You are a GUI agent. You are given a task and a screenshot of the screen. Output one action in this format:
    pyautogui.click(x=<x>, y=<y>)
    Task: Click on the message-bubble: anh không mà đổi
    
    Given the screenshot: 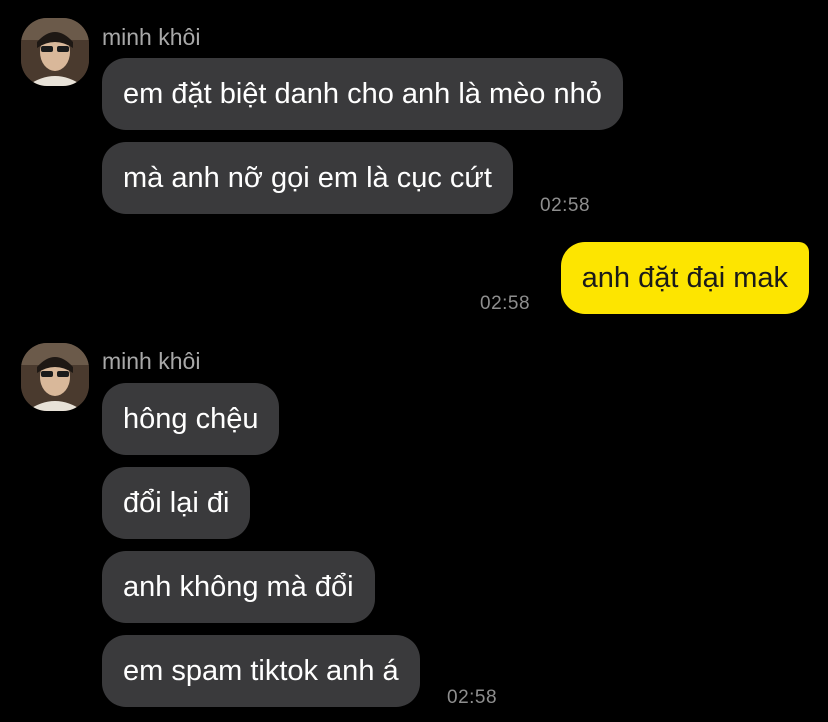 What is the action you would take?
    pyautogui.click(x=238, y=587)
    